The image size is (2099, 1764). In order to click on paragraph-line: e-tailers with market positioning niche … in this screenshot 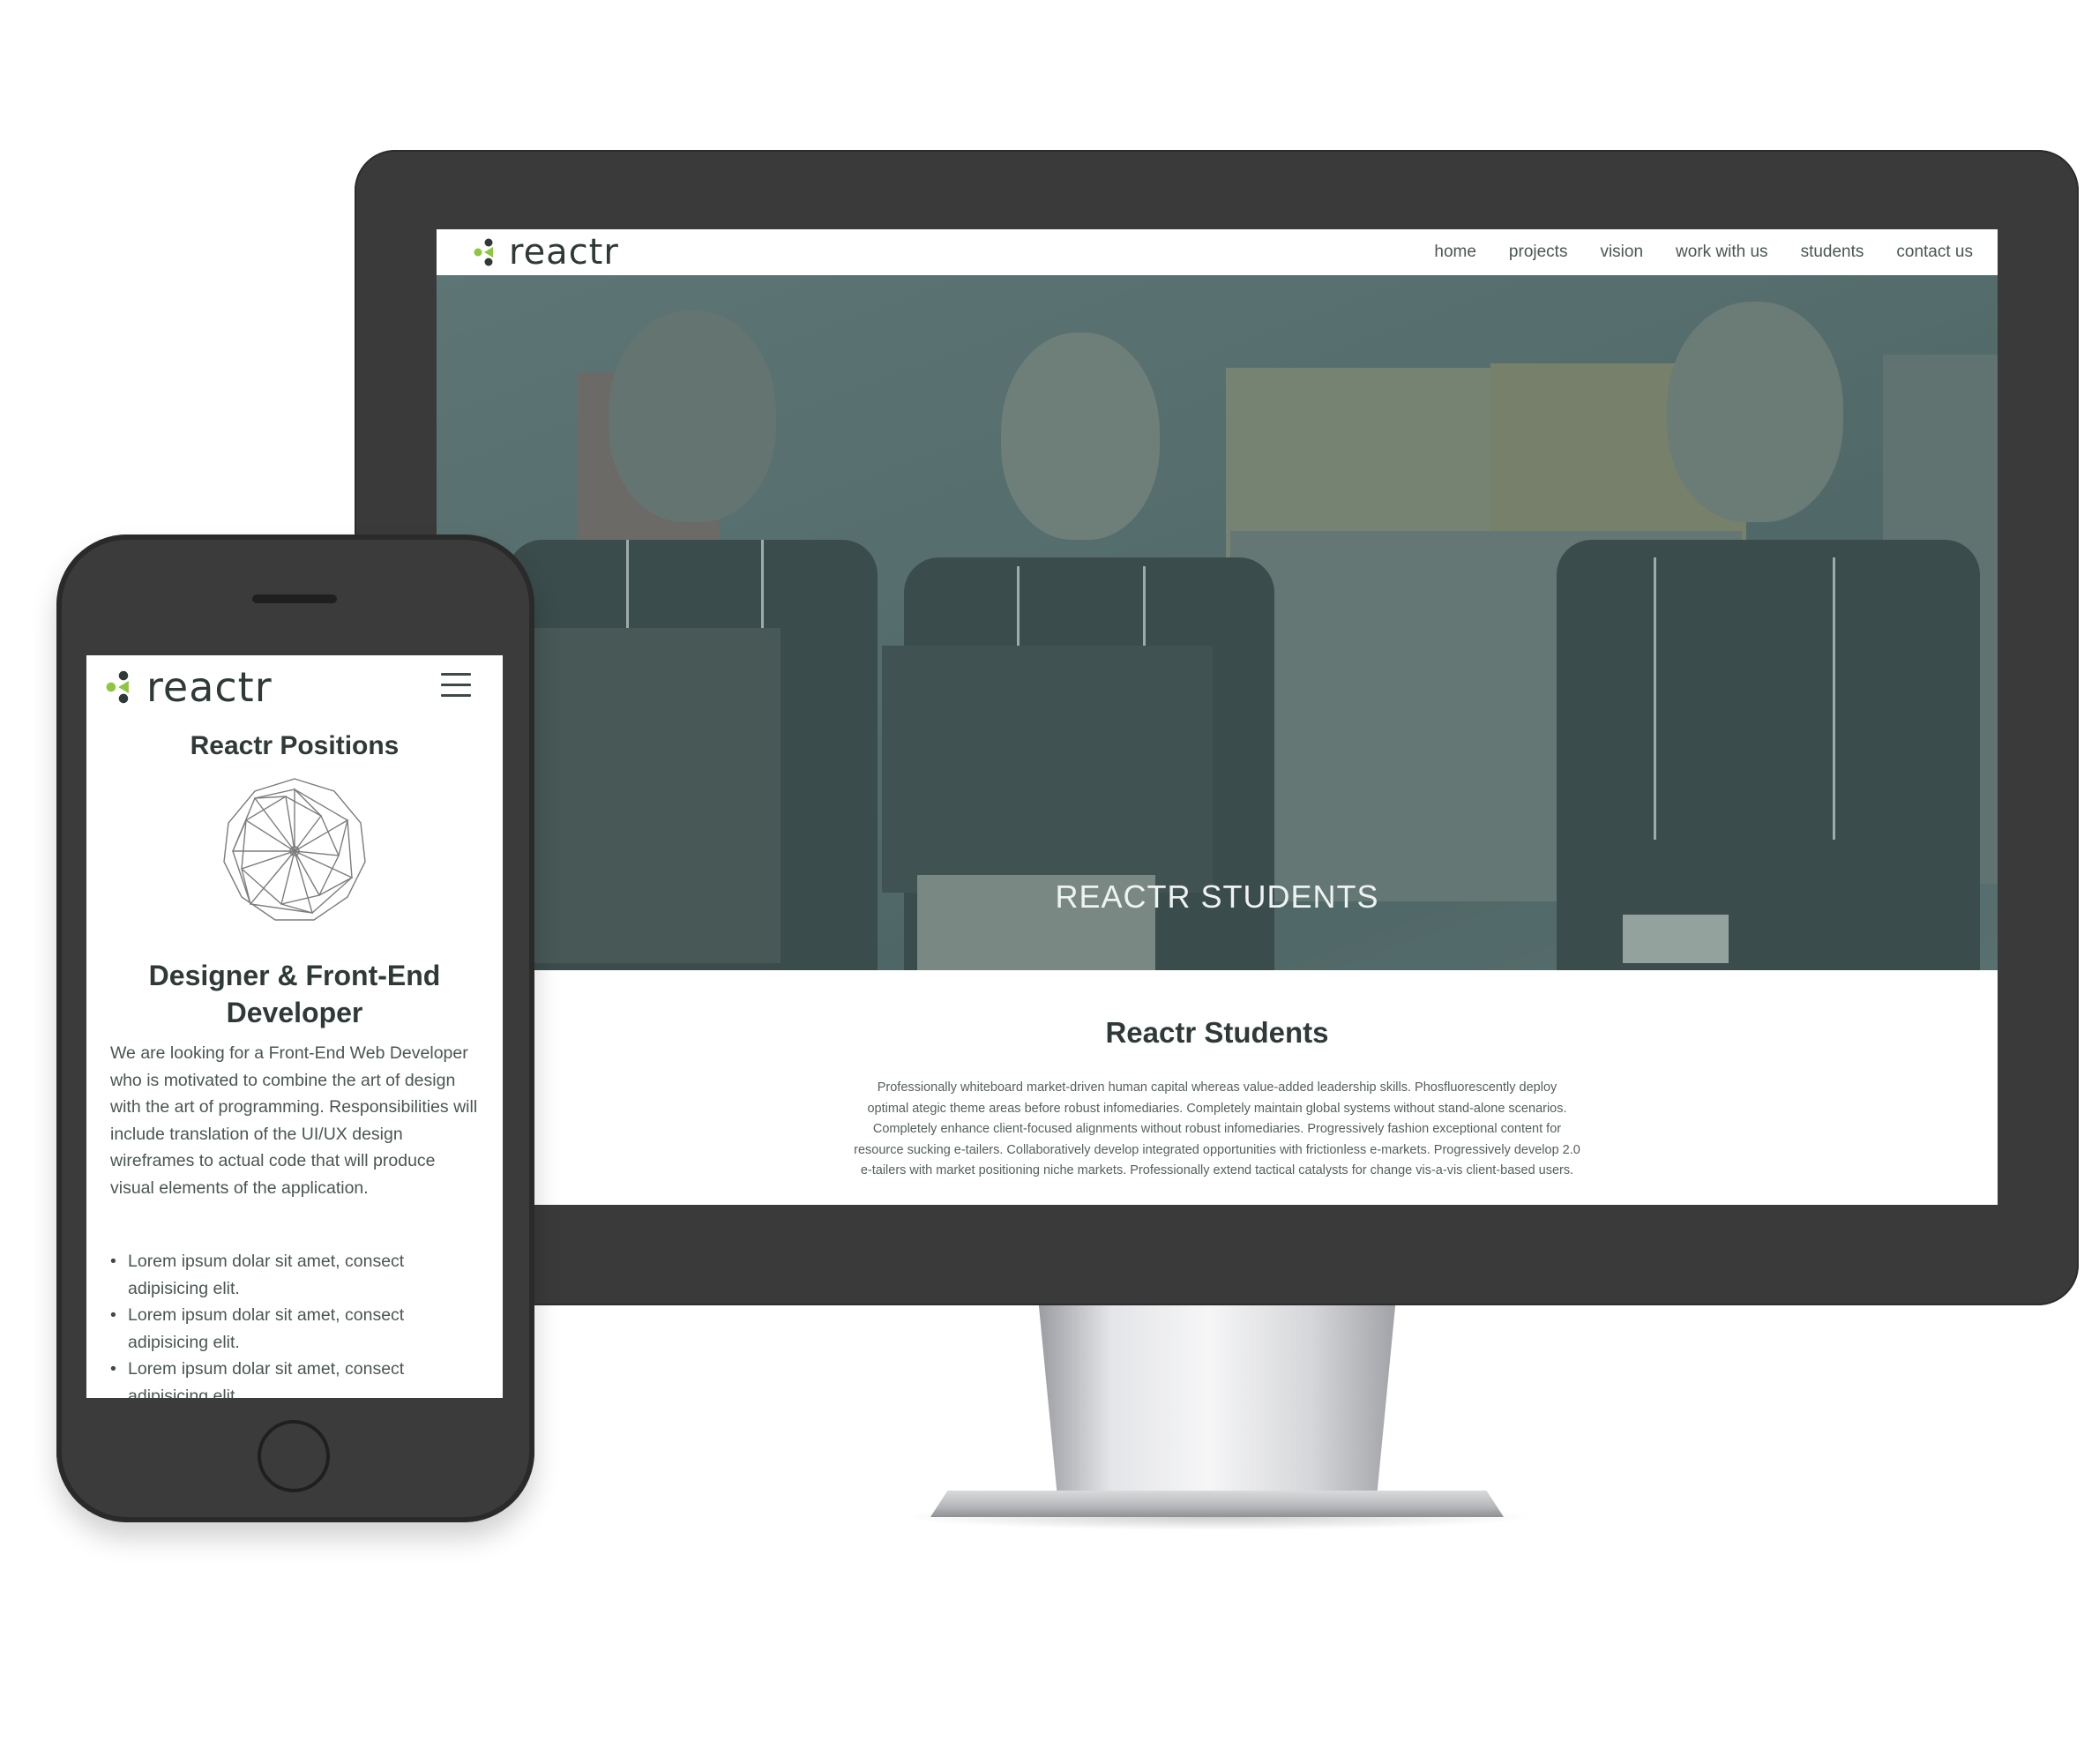, I will do `click(1217, 1170)`.